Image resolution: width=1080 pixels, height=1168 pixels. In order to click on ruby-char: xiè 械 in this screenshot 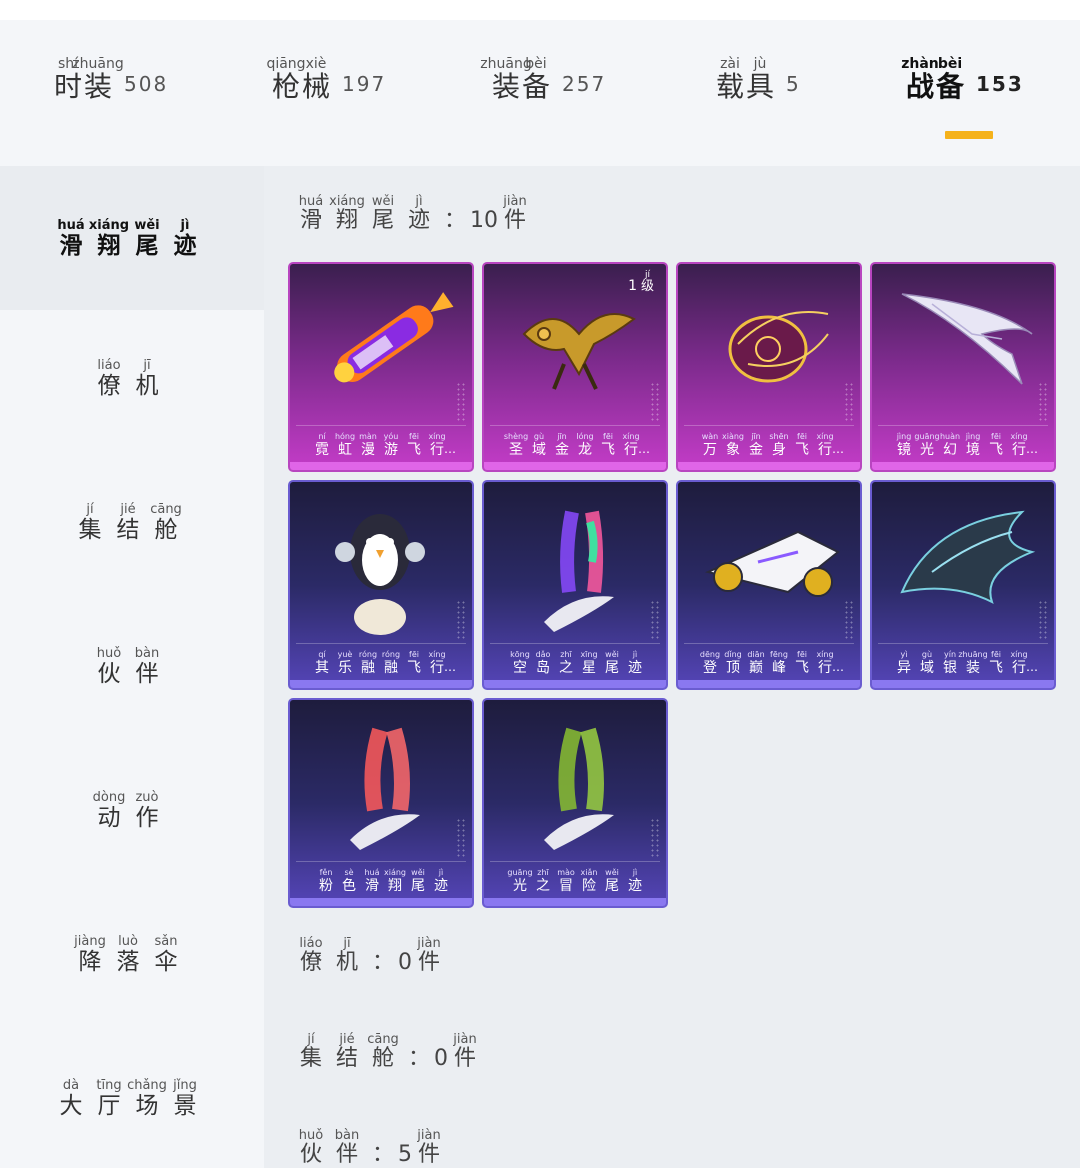, I will do `click(316, 79)`.